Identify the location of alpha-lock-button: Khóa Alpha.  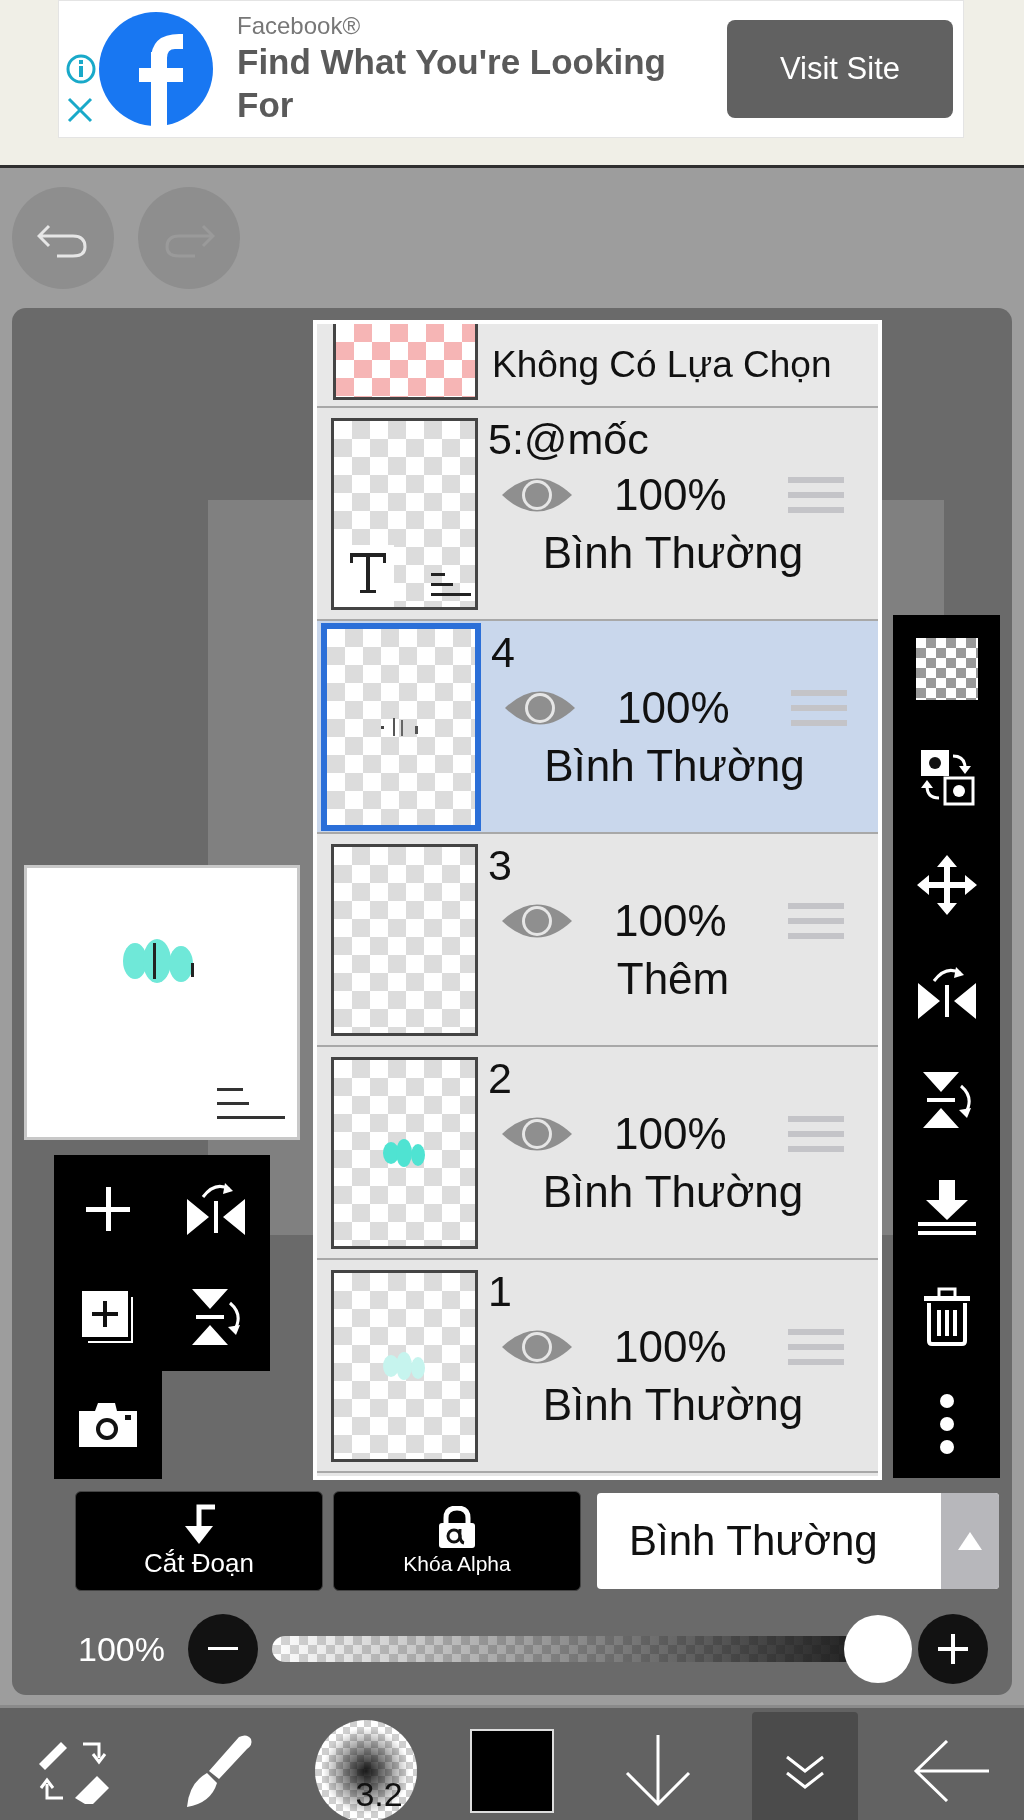
(457, 1541).